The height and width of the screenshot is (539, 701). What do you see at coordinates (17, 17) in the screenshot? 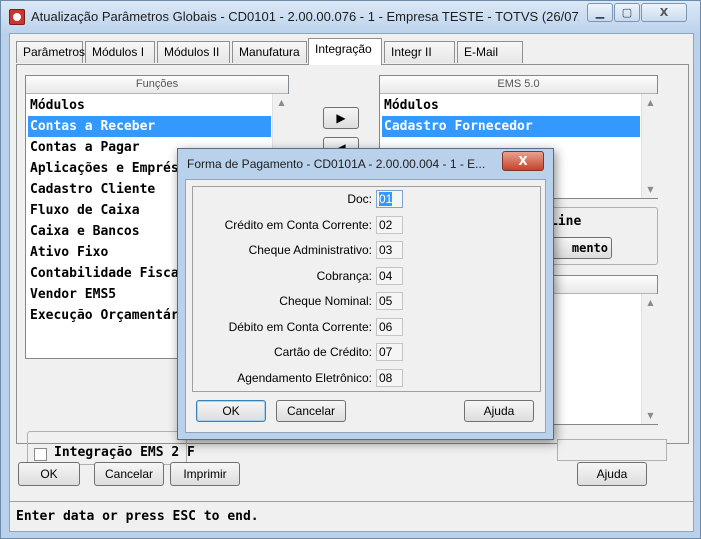
I see `app-icon` at bounding box center [17, 17].